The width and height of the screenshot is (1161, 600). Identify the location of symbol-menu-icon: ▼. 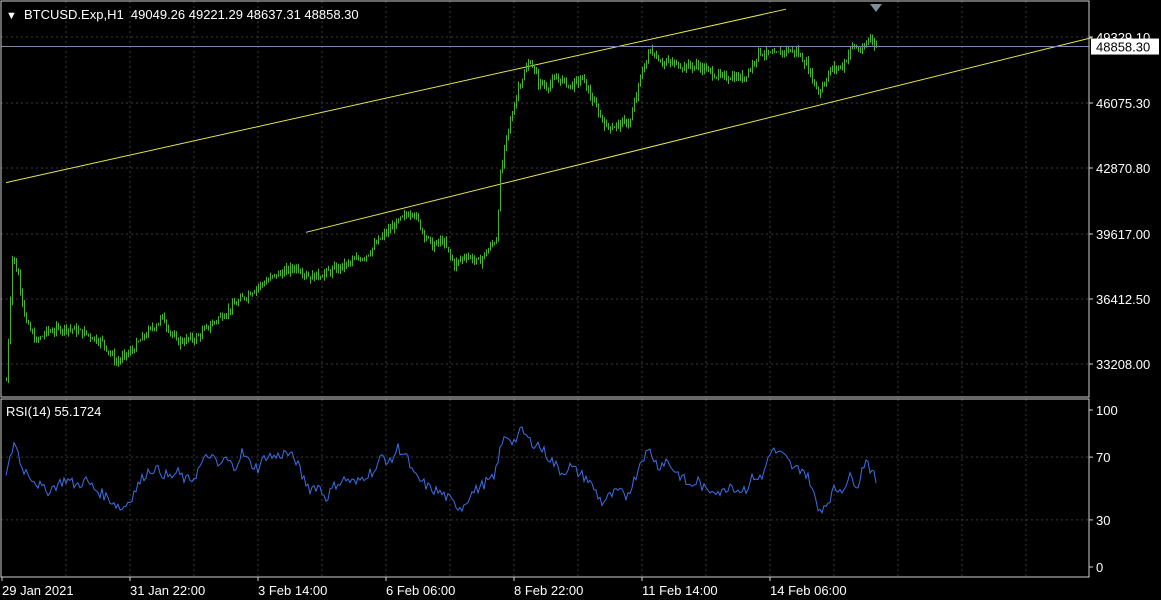
(11, 16).